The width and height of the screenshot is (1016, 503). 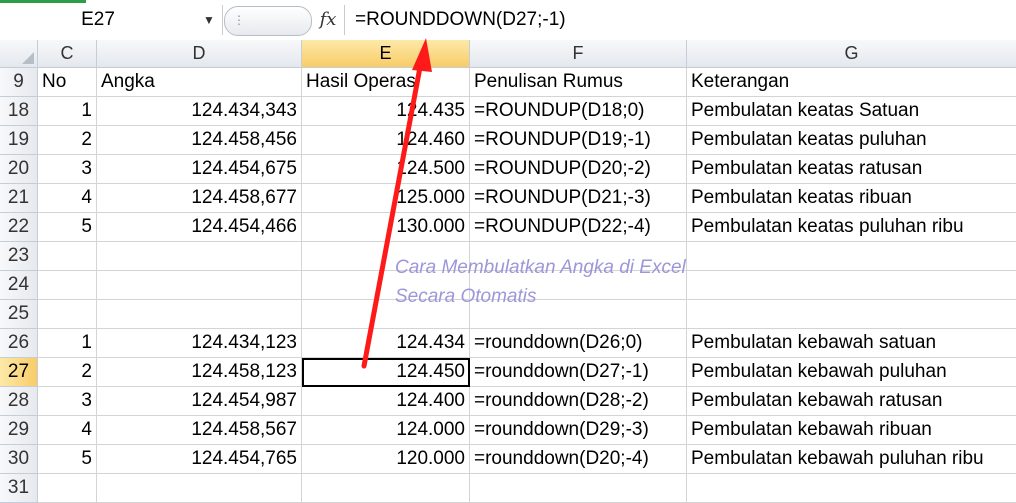 What do you see at coordinates (386, 140) in the screenshot?
I see `cell: 124.460` at bounding box center [386, 140].